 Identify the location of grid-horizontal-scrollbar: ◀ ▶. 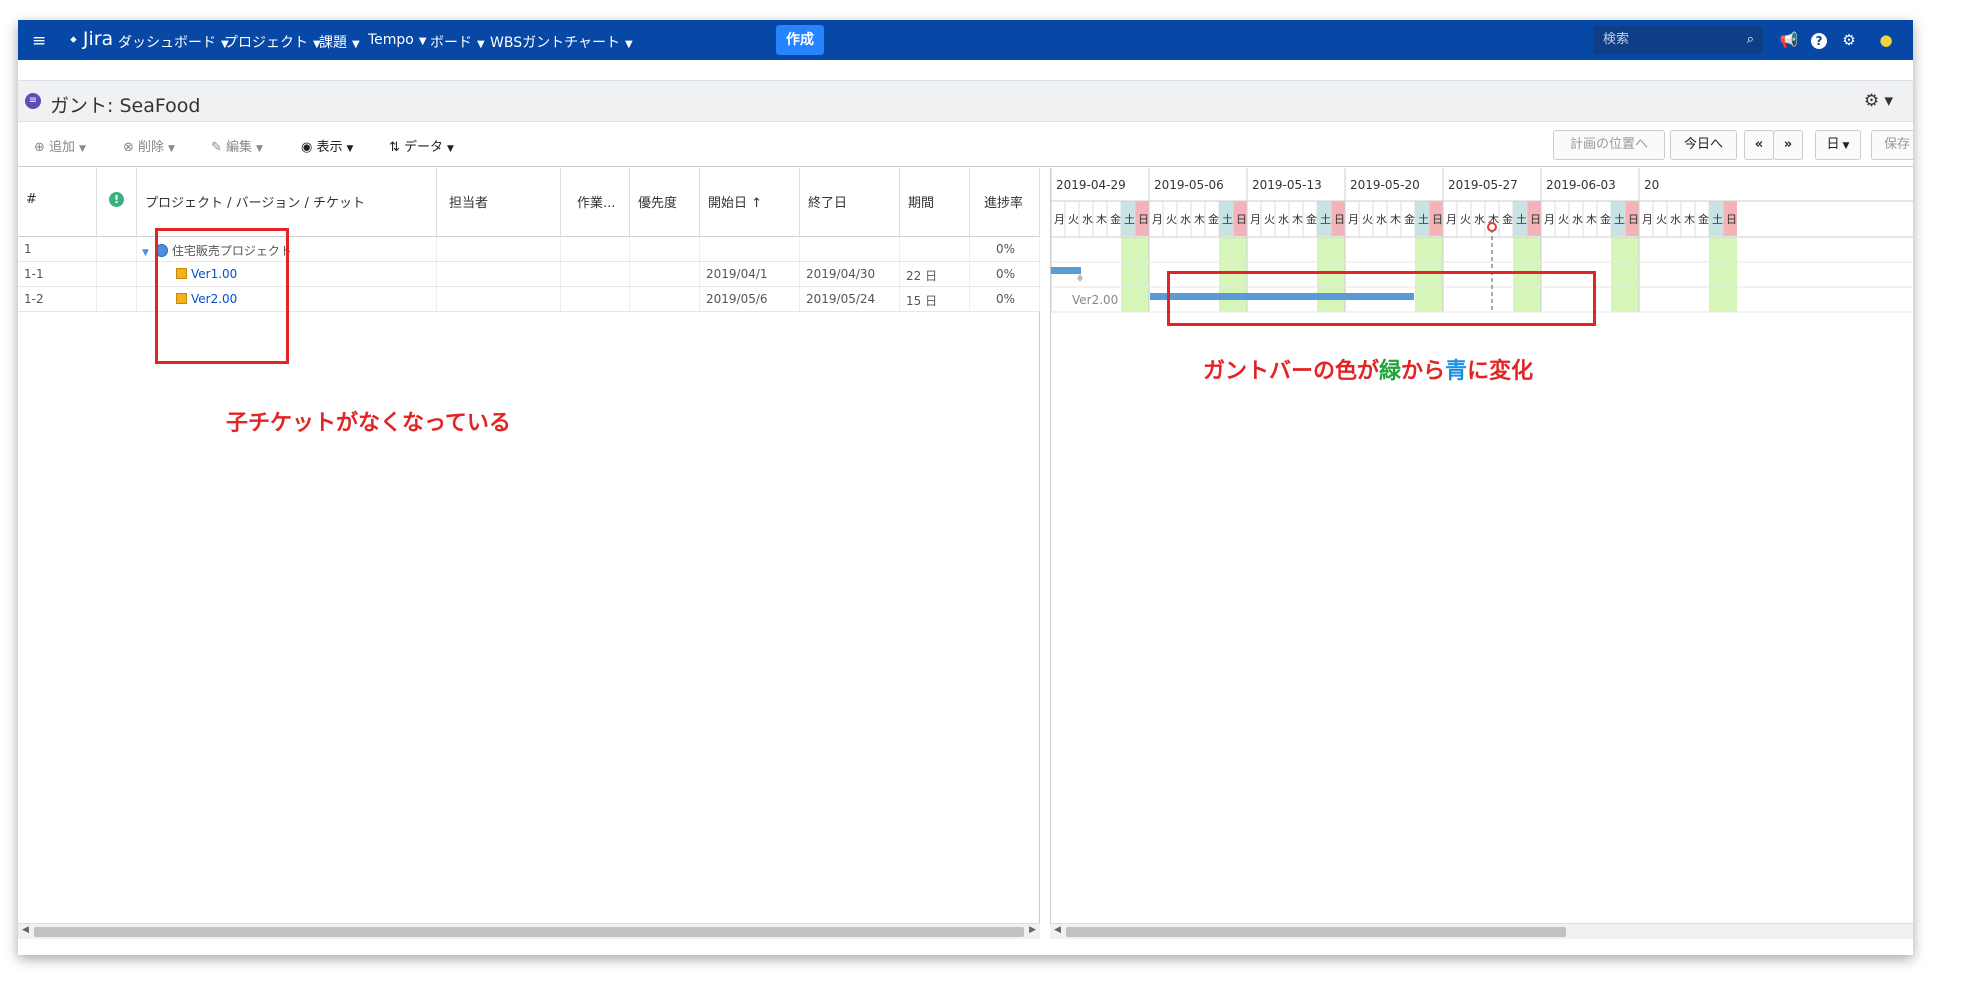
(529, 931).